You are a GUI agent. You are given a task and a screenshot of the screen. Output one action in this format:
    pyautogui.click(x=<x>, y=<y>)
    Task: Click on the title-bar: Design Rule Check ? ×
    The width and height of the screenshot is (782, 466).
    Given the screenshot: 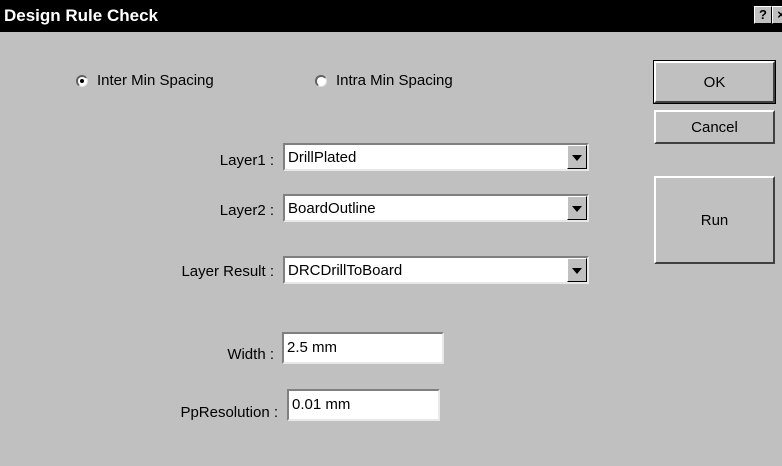 What is the action you would take?
    pyautogui.click(x=391, y=16)
    